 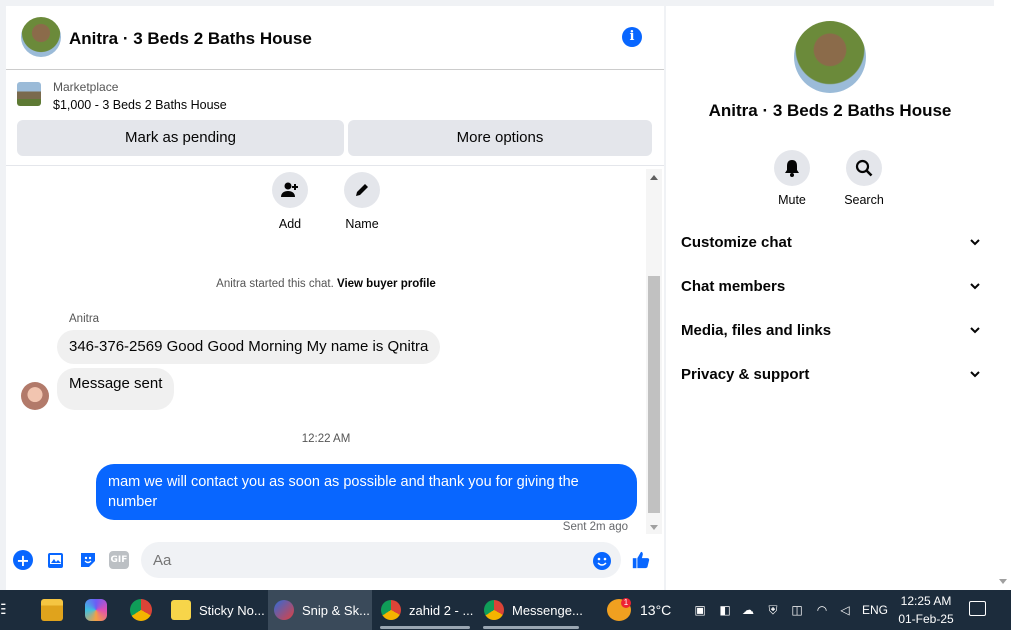 I want to click on marketplace-label: Marketplace, so click(x=86, y=87).